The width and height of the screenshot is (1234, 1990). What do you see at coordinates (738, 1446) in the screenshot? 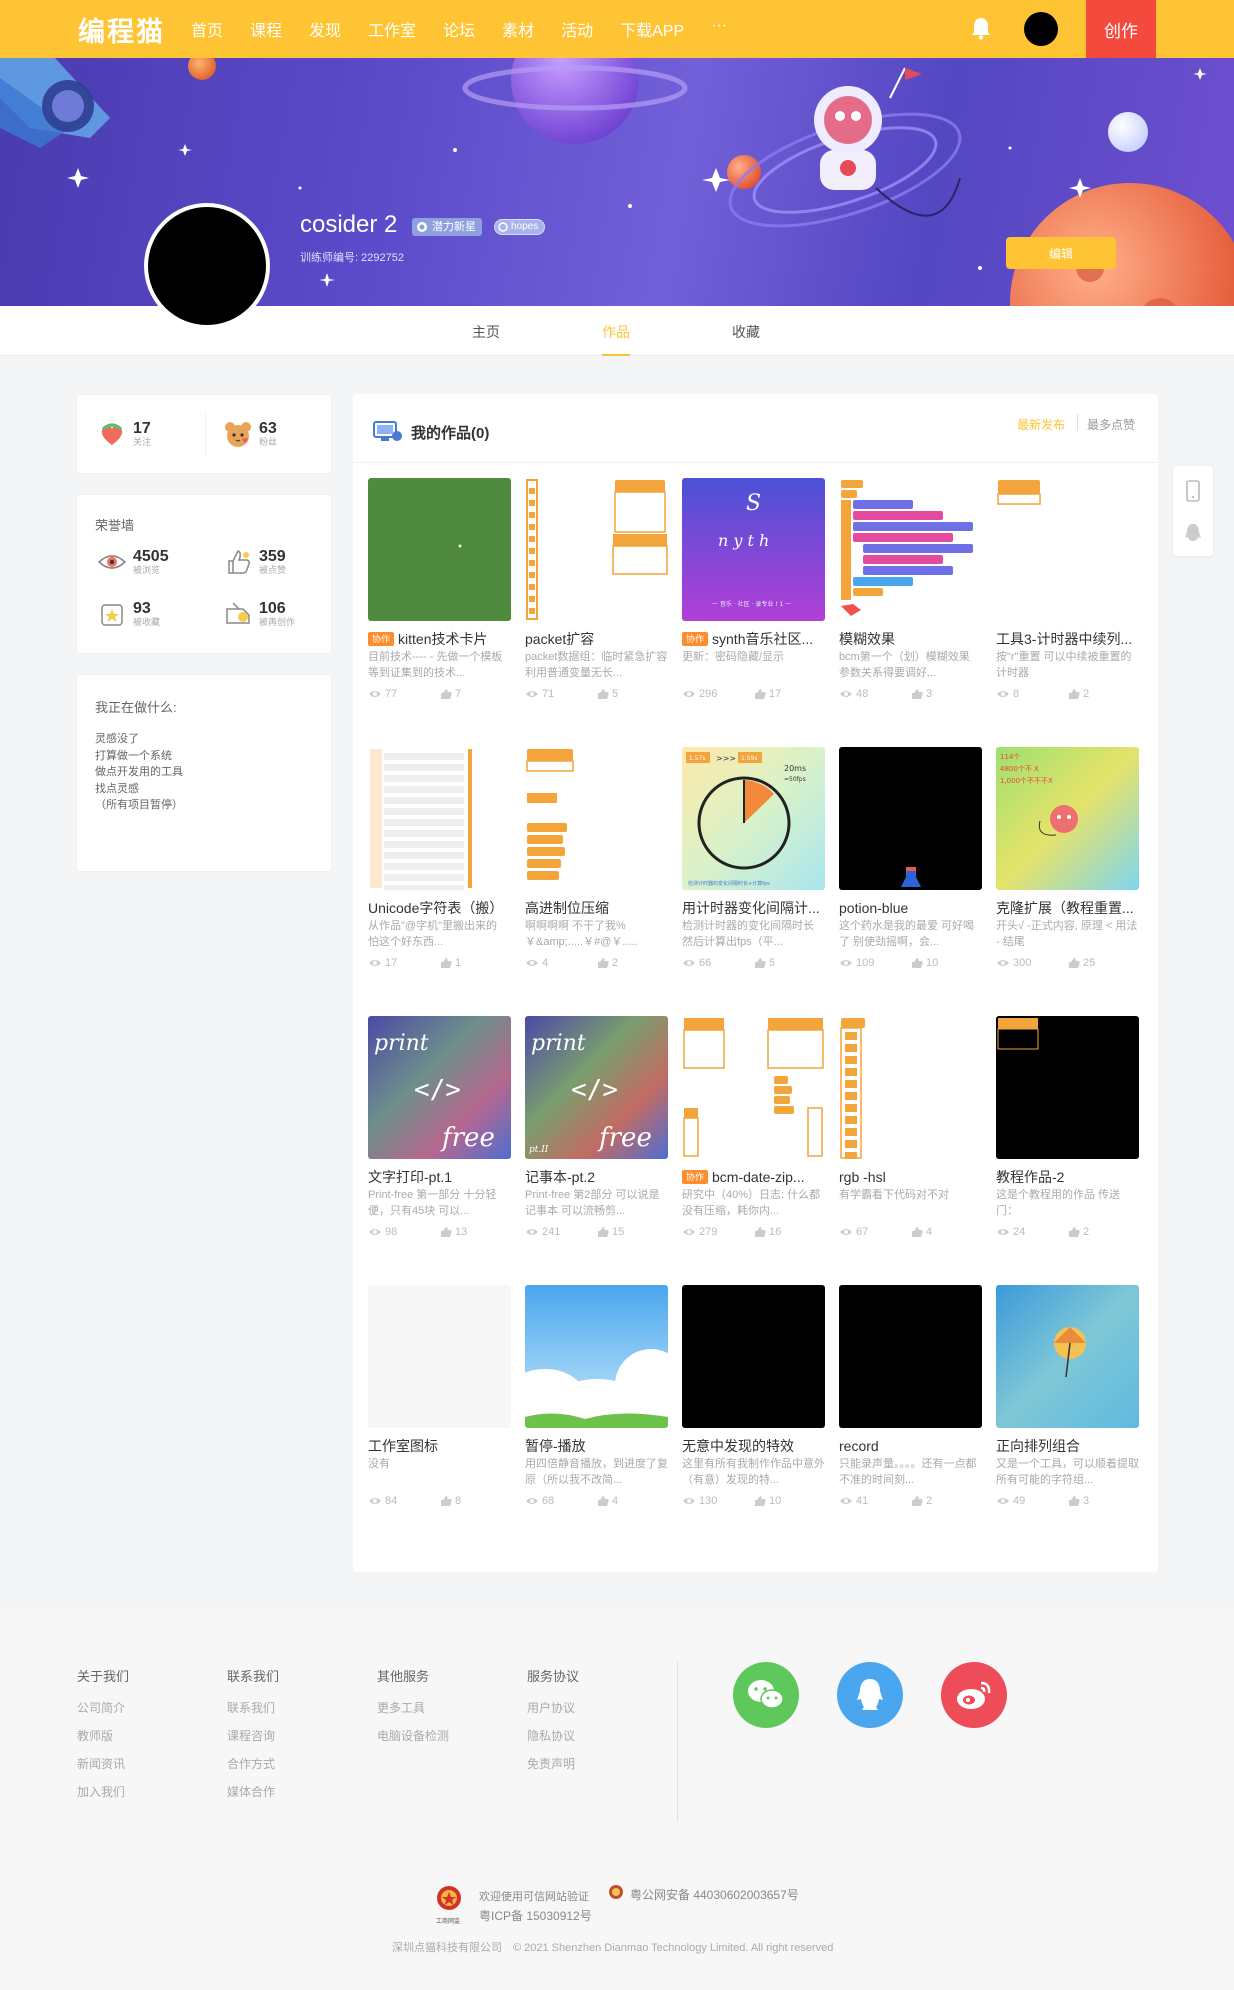
I see `work-title: 无意中发现的特效` at bounding box center [738, 1446].